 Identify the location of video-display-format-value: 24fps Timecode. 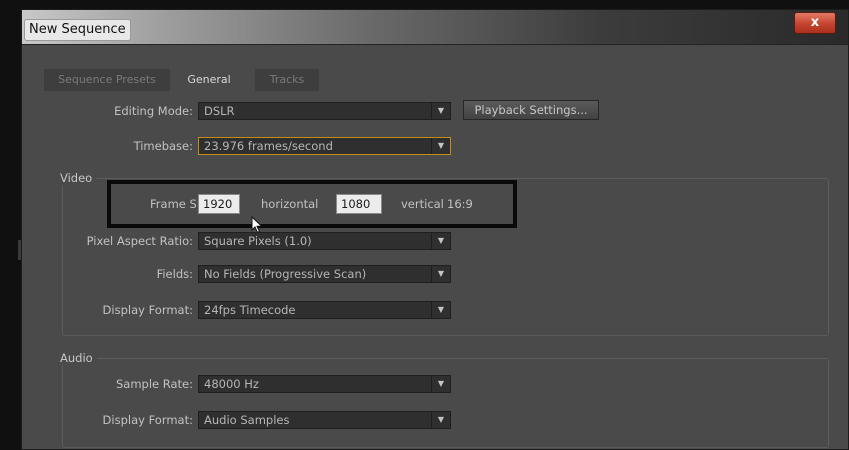
(250, 310).